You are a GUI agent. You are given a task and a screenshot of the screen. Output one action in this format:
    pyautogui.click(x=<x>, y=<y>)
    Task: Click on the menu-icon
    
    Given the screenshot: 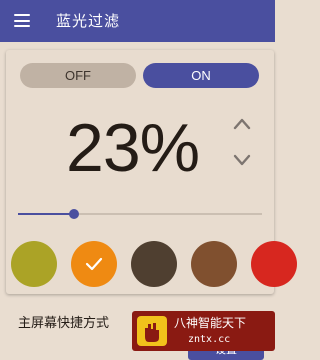 What is the action you would take?
    pyautogui.click(x=22, y=20)
    